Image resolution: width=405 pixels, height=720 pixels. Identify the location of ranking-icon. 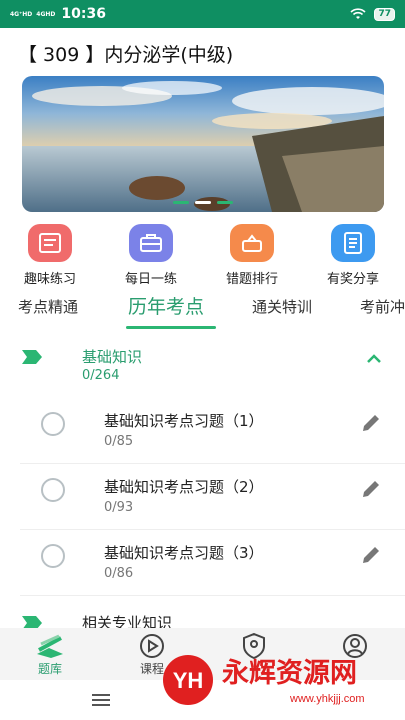
(252, 243).